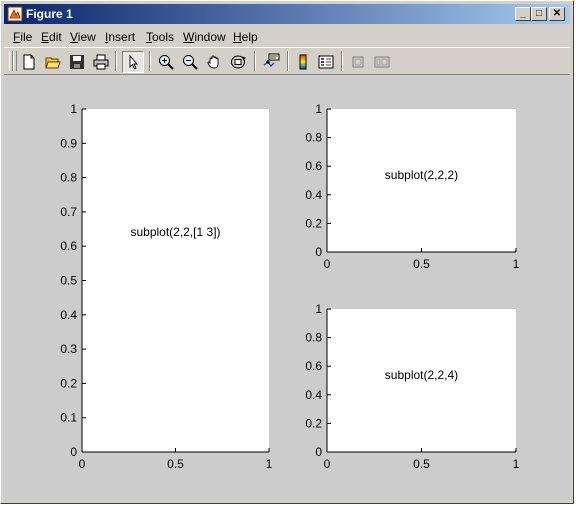 Image resolution: width=576 pixels, height=506 pixels. What do you see at coordinates (15, 14) in the screenshot?
I see `matlab-figure-icon` at bounding box center [15, 14].